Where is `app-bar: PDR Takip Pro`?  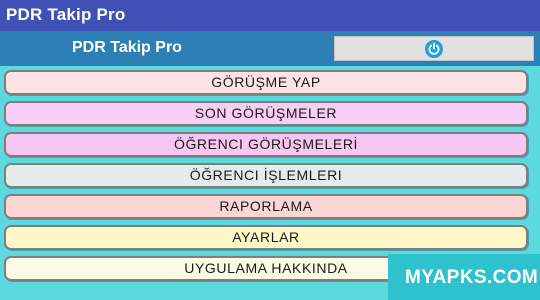 app-bar: PDR Takip Pro is located at coordinates (270, 15).